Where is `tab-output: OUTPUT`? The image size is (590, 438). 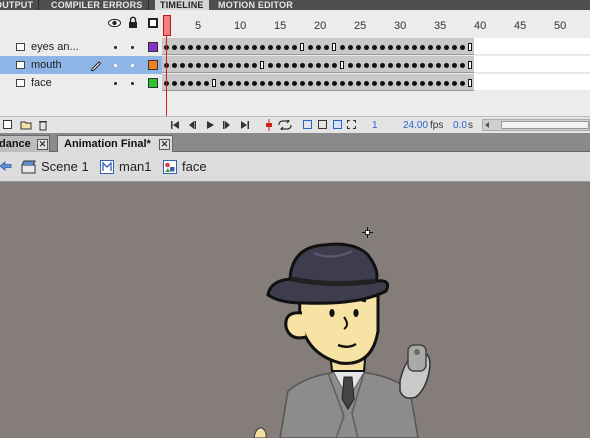
tab-output: OUTPUT is located at coordinates (20, 5).